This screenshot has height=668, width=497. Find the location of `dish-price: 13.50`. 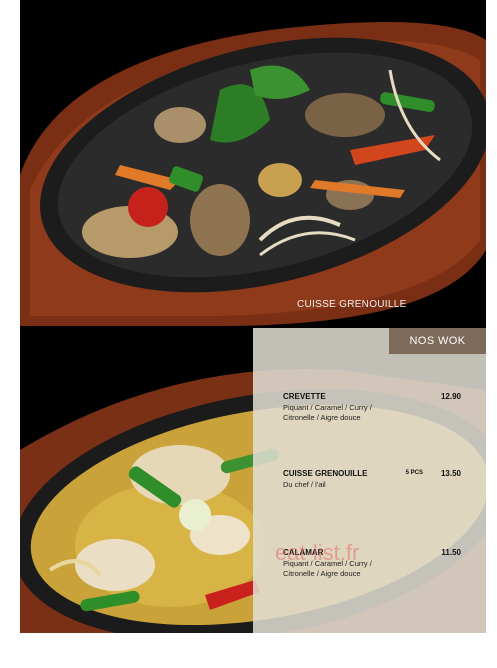

dish-price: 13.50 is located at coordinates (450, 473).